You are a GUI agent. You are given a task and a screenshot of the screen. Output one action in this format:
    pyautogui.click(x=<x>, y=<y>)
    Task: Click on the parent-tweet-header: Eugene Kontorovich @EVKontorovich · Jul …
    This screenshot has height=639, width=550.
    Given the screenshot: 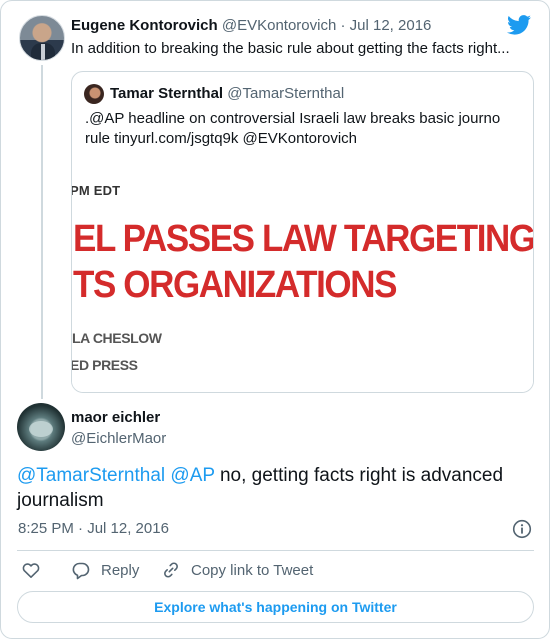 What is the action you would take?
    pyautogui.click(x=251, y=25)
    